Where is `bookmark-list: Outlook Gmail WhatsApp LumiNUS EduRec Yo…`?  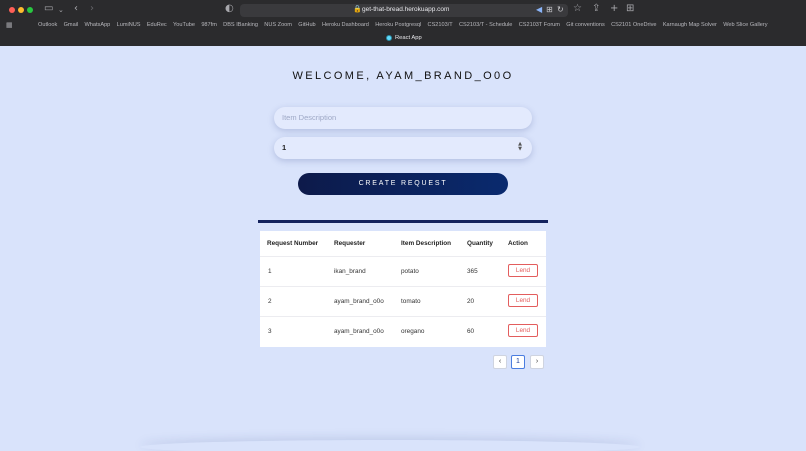 bookmark-list: Outlook Gmail WhatsApp LumiNUS EduRec Yo… is located at coordinates (403, 25).